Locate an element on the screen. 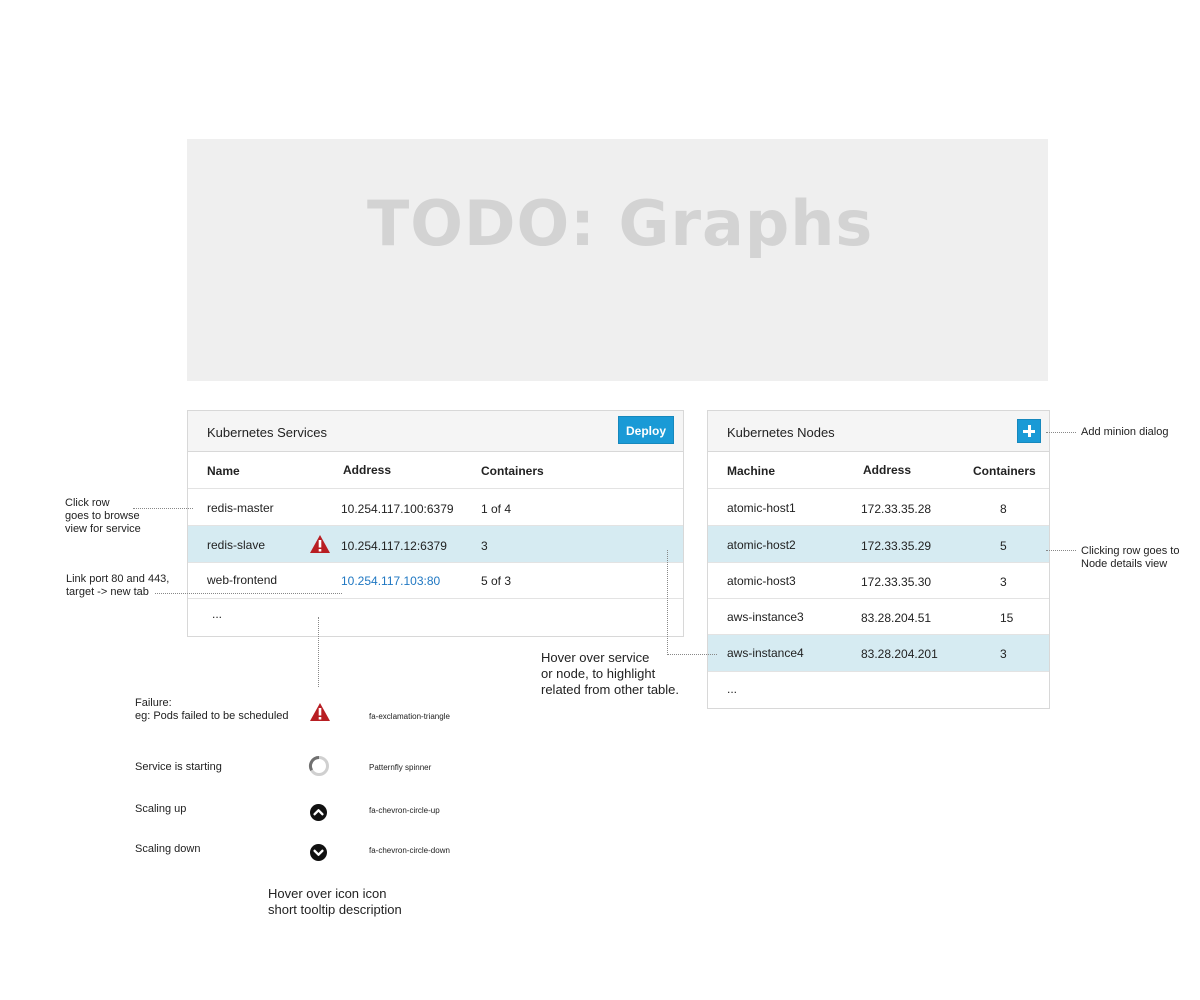 This screenshot has width=1200, height=1000. node-machine: atomic-host3 is located at coordinates (761, 581).